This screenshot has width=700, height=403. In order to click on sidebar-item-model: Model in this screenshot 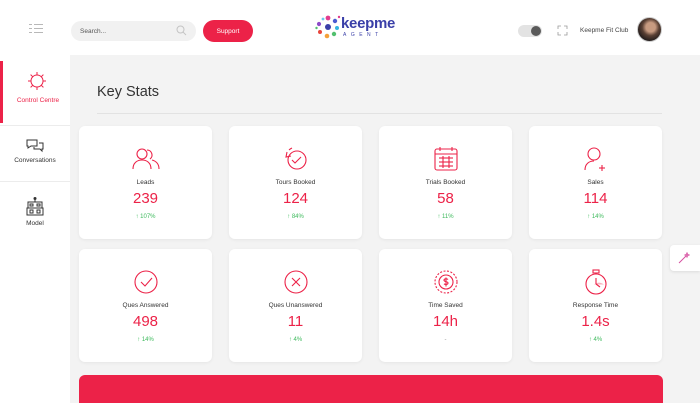, I will do `click(35, 218)`.